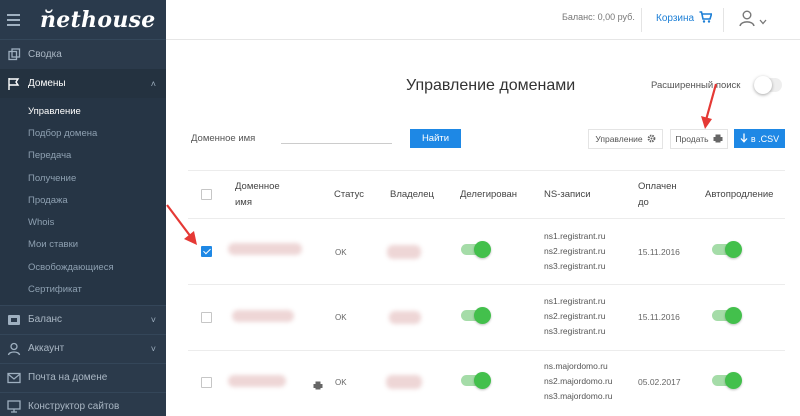  Describe the element at coordinates (657, 186) in the screenshot. I see `header-paid-line1: Оплачен` at that location.